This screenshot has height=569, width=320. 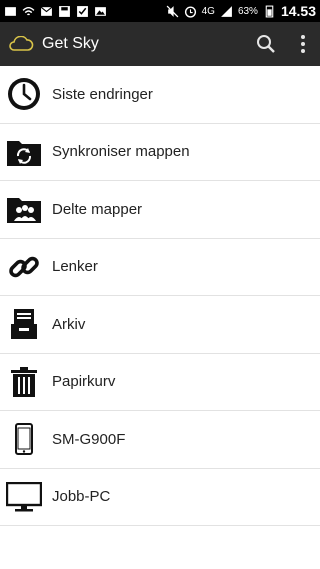 What do you see at coordinates (46, 11) in the screenshot?
I see `email-icon` at bounding box center [46, 11].